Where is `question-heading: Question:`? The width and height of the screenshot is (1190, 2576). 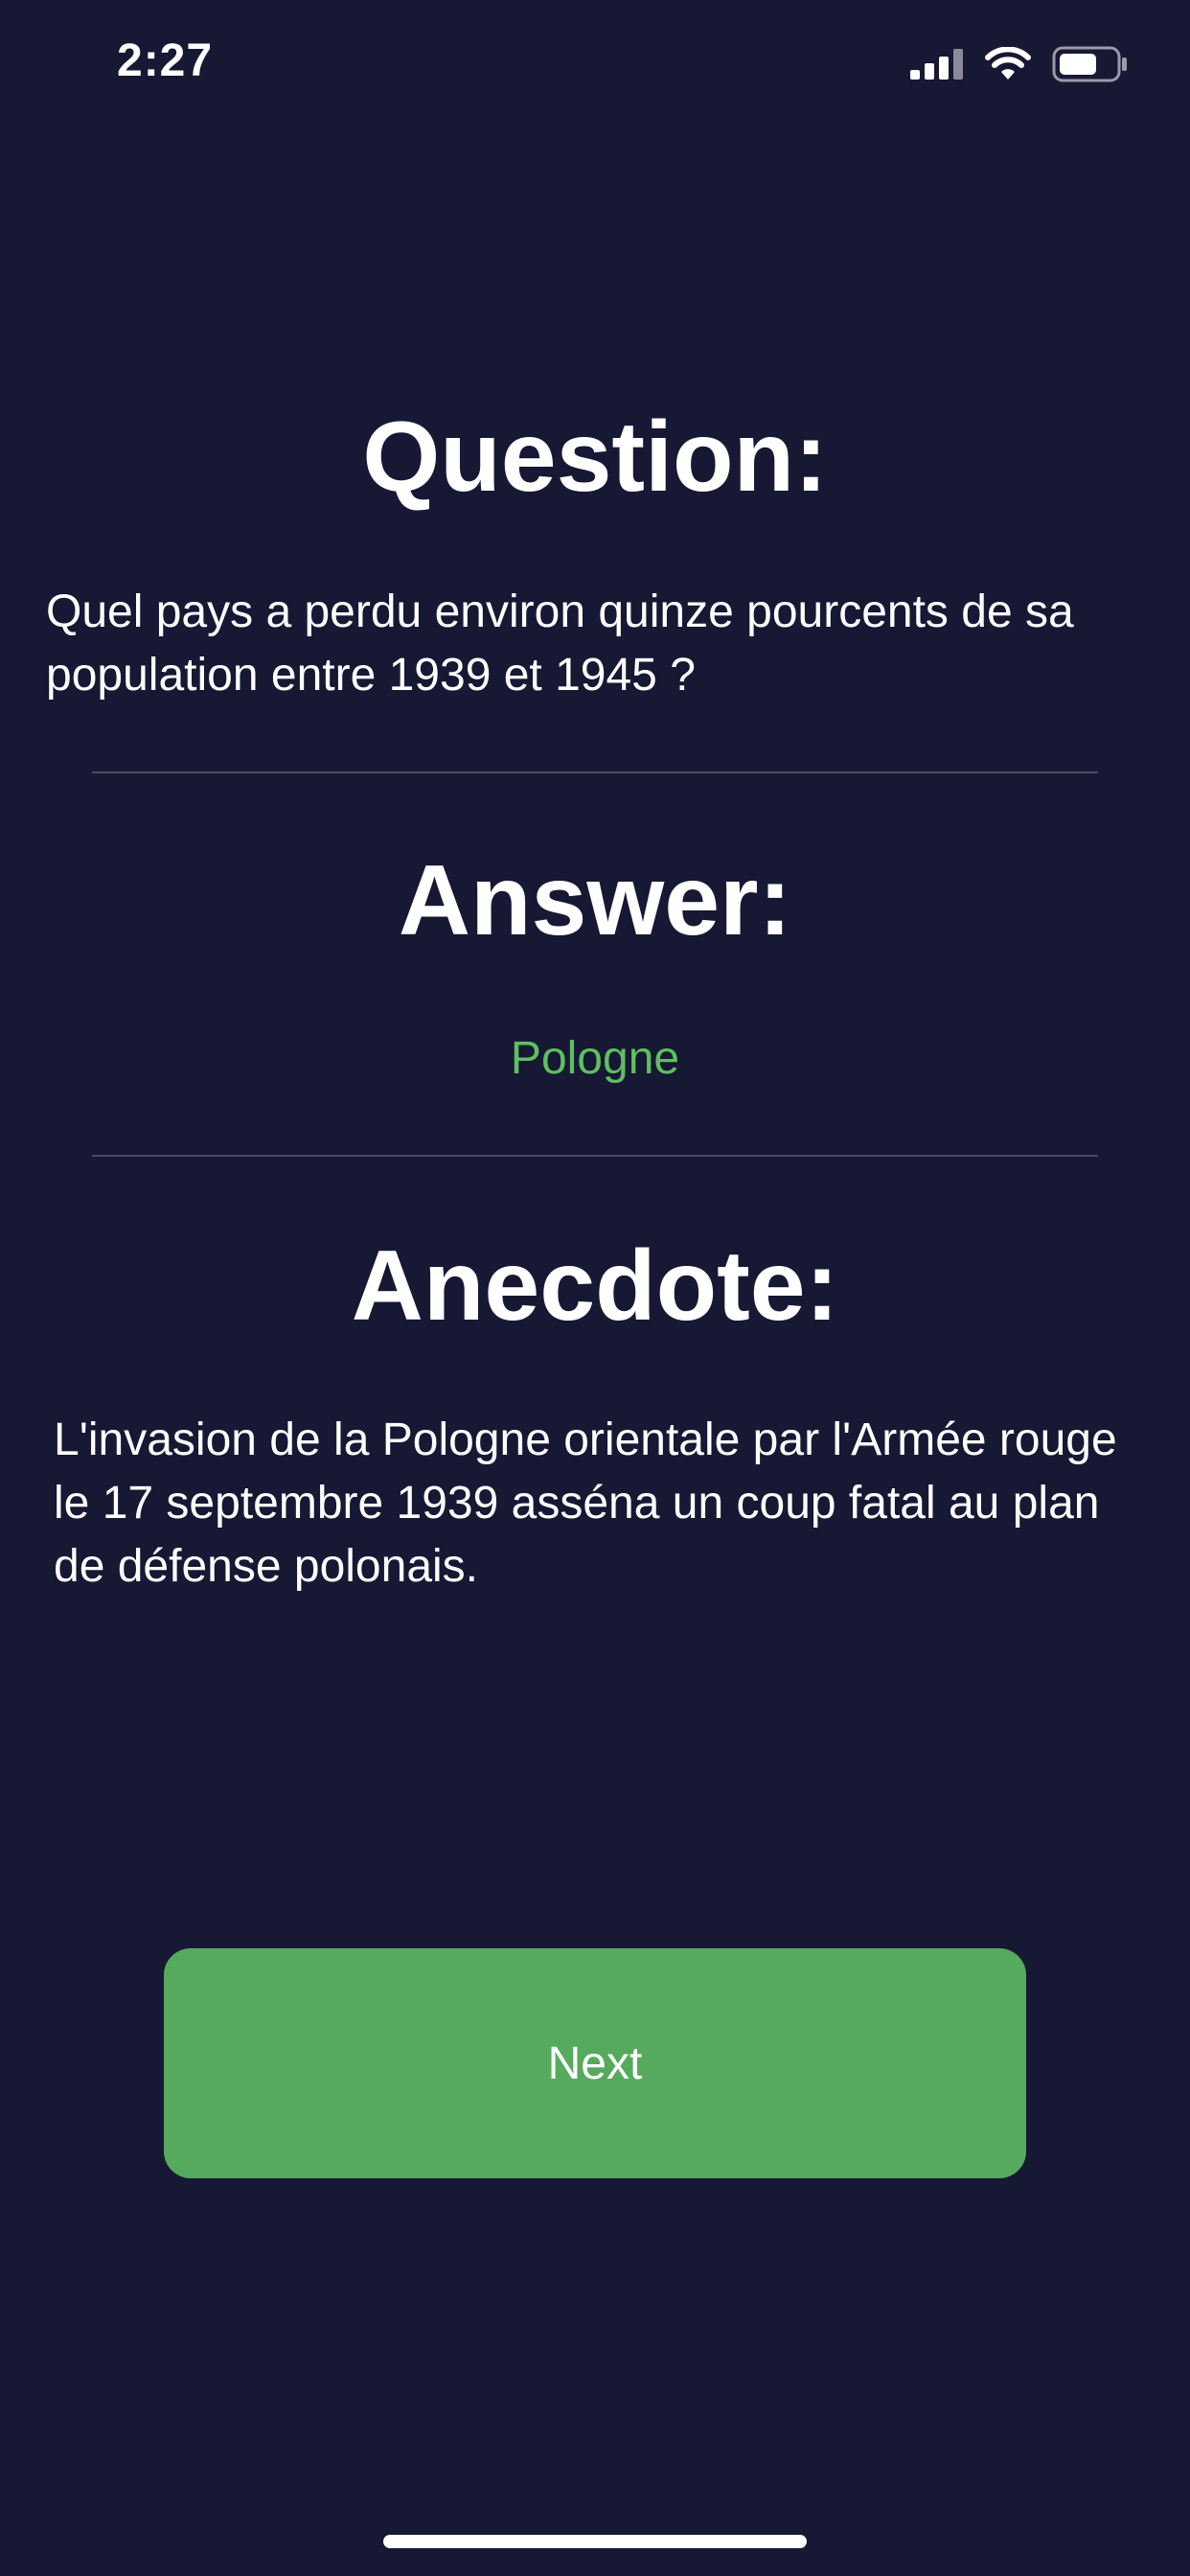
question-heading: Question: is located at coordinates (595, 457).